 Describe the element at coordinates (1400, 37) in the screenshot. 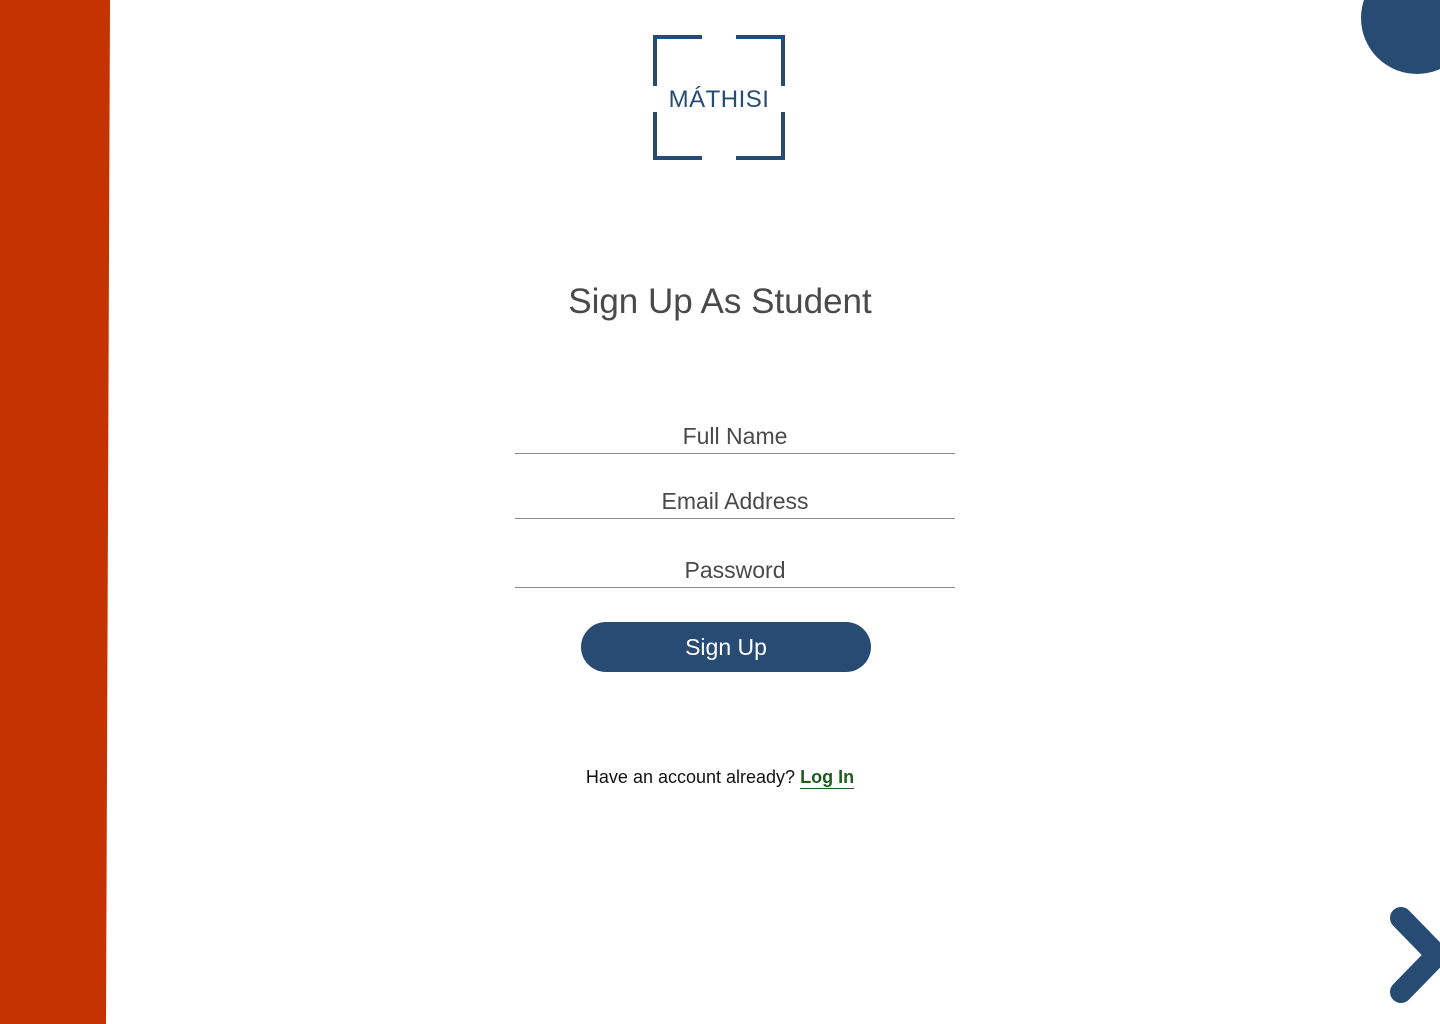

I see `corner-circle-decoration` at that location.